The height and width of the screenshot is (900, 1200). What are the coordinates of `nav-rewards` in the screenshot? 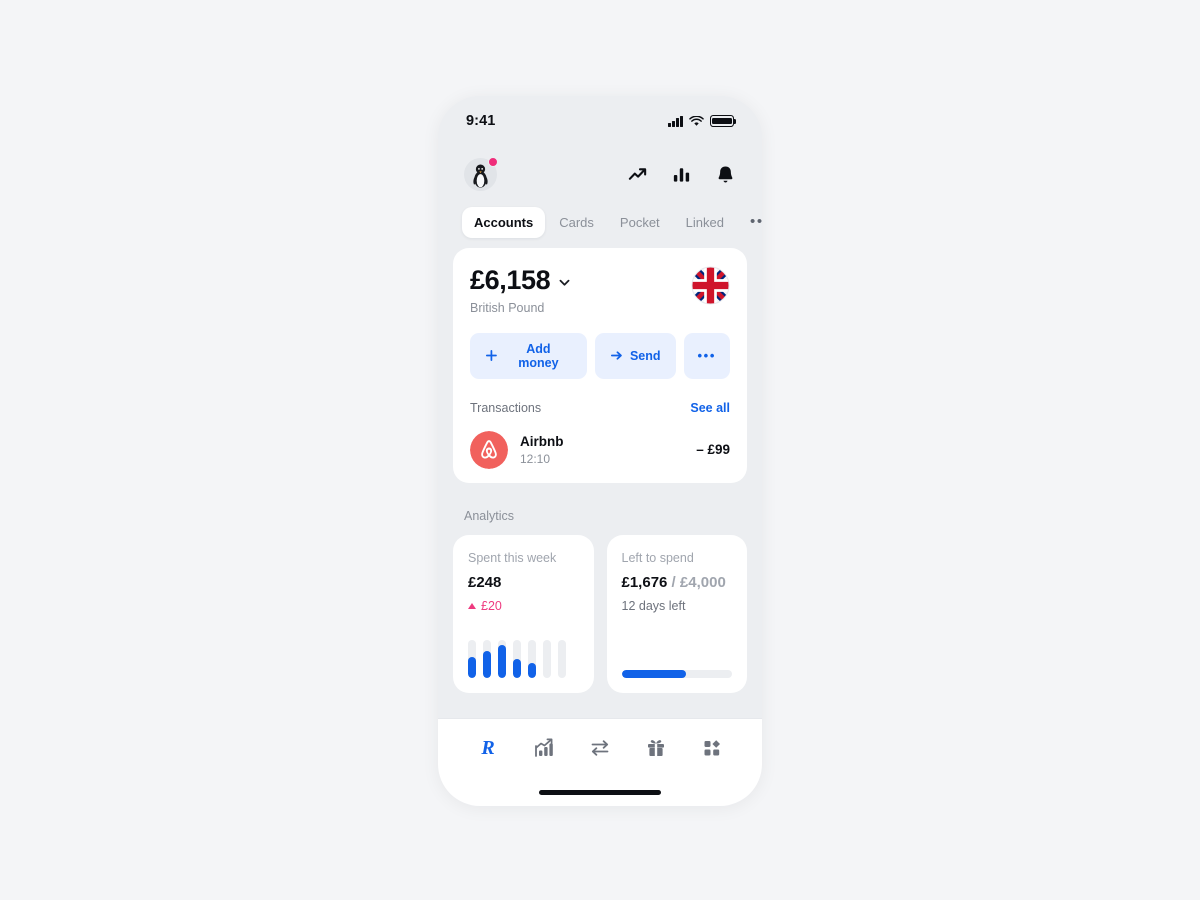 It's located at (656, 748).